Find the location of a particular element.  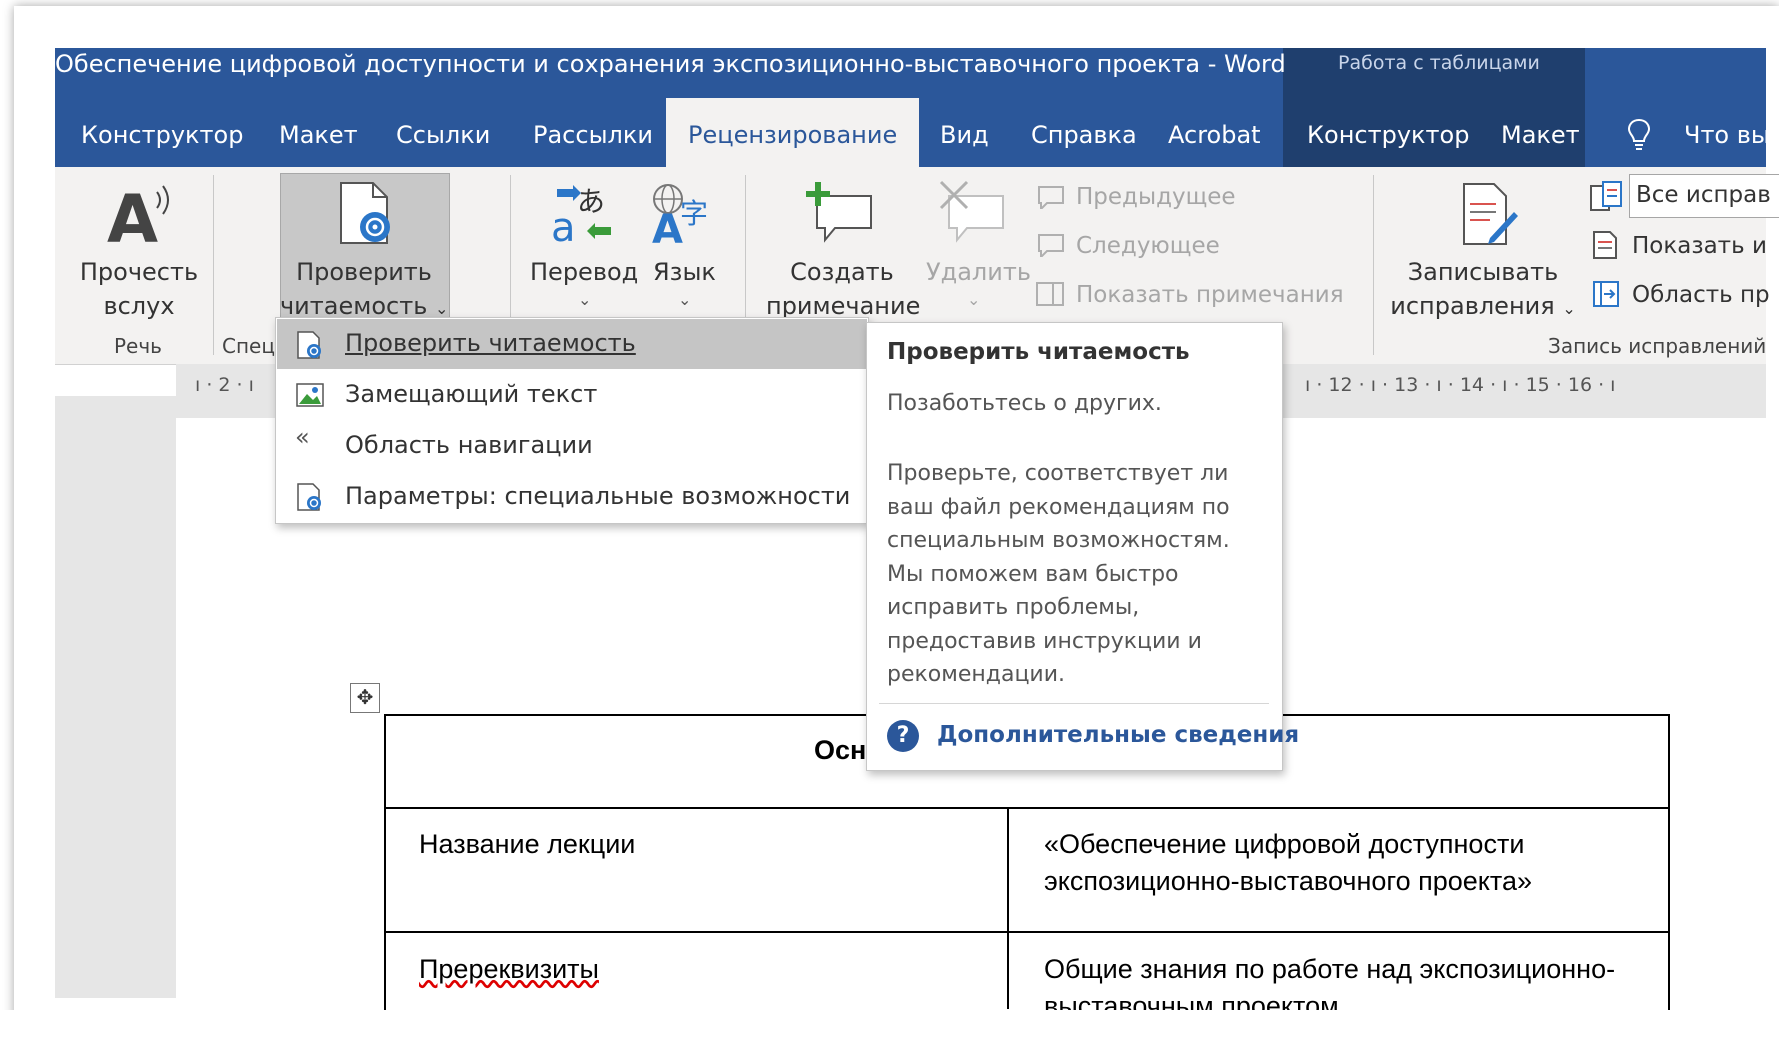

markup-select: Все исправ is located at coordinates (1704, 196).